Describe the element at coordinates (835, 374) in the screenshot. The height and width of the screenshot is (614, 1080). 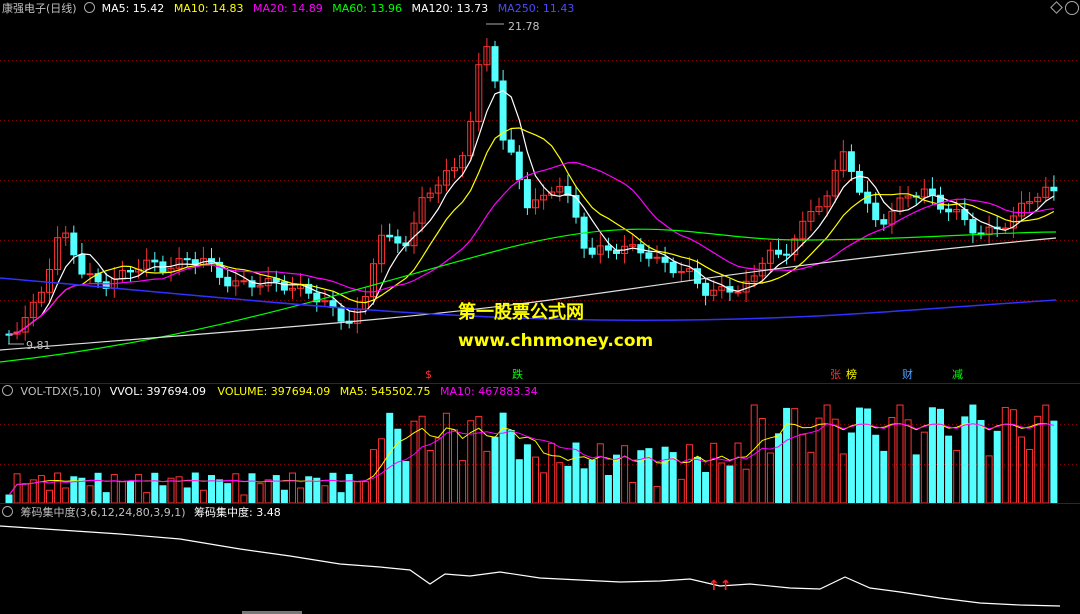
I see `marker-zhang: 张` at that location.